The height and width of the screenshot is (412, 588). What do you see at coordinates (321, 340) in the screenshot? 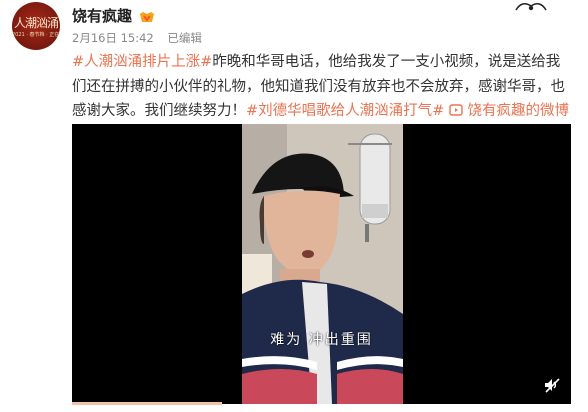
I see `video-subtitle: 难为 冲出重围` at bounding box center [321, 340].